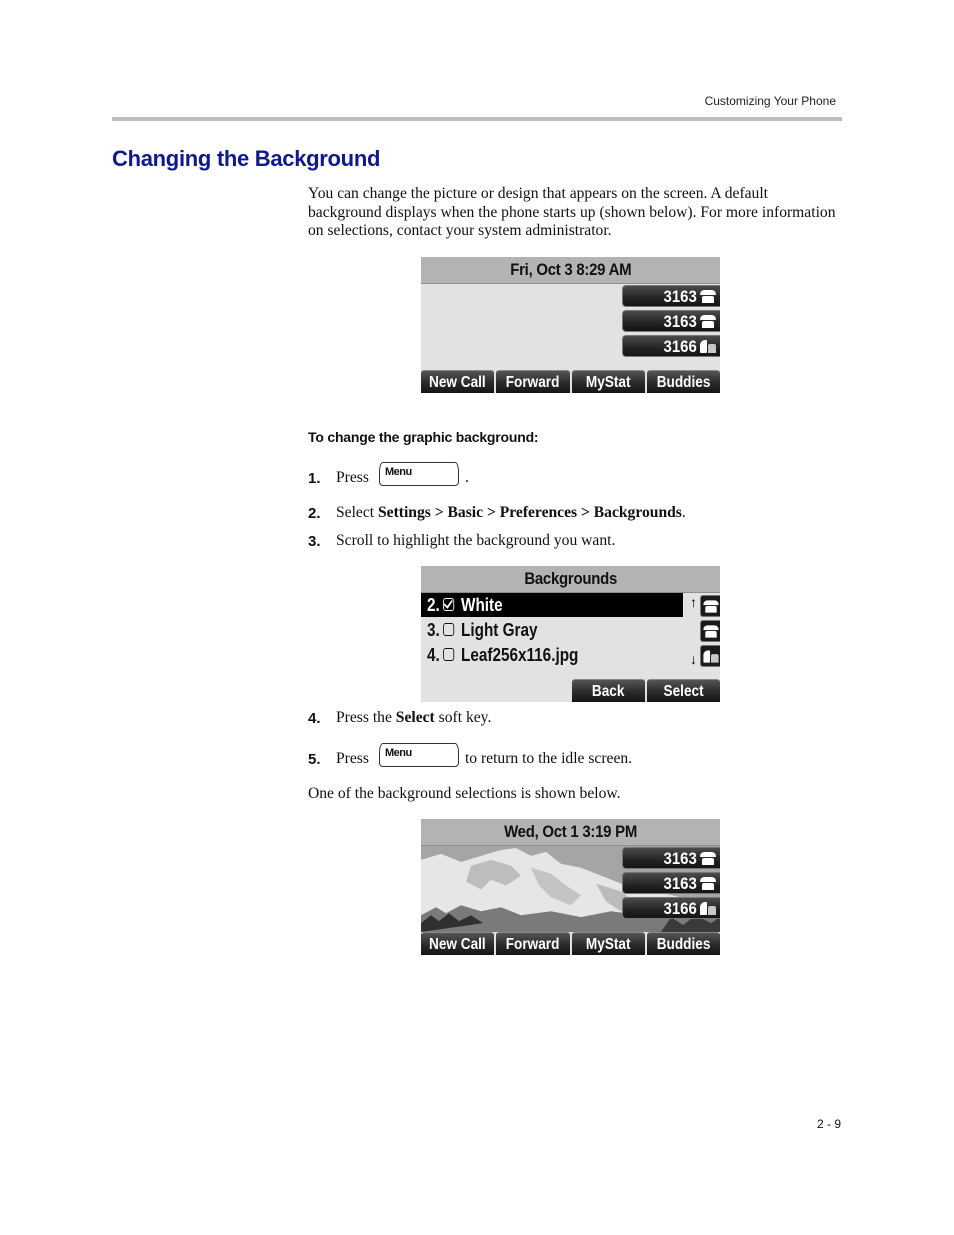 Image resolution: width=954 pixels, height=1235 pixels. Describe the element at coordinates (423, 437) in the screenshot. I see `procedure-heading: To change the graphic background:` at that location.